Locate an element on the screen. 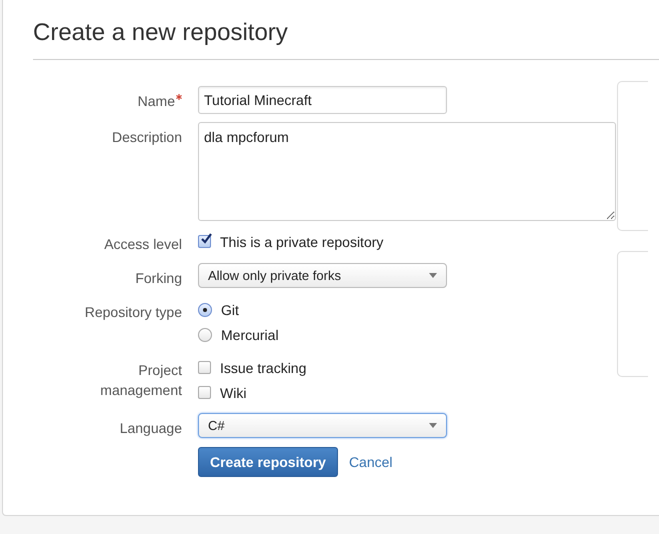 The width and height of the screenshot is (659, 534). field-label: Repository type is located at coordinates (133, 312).